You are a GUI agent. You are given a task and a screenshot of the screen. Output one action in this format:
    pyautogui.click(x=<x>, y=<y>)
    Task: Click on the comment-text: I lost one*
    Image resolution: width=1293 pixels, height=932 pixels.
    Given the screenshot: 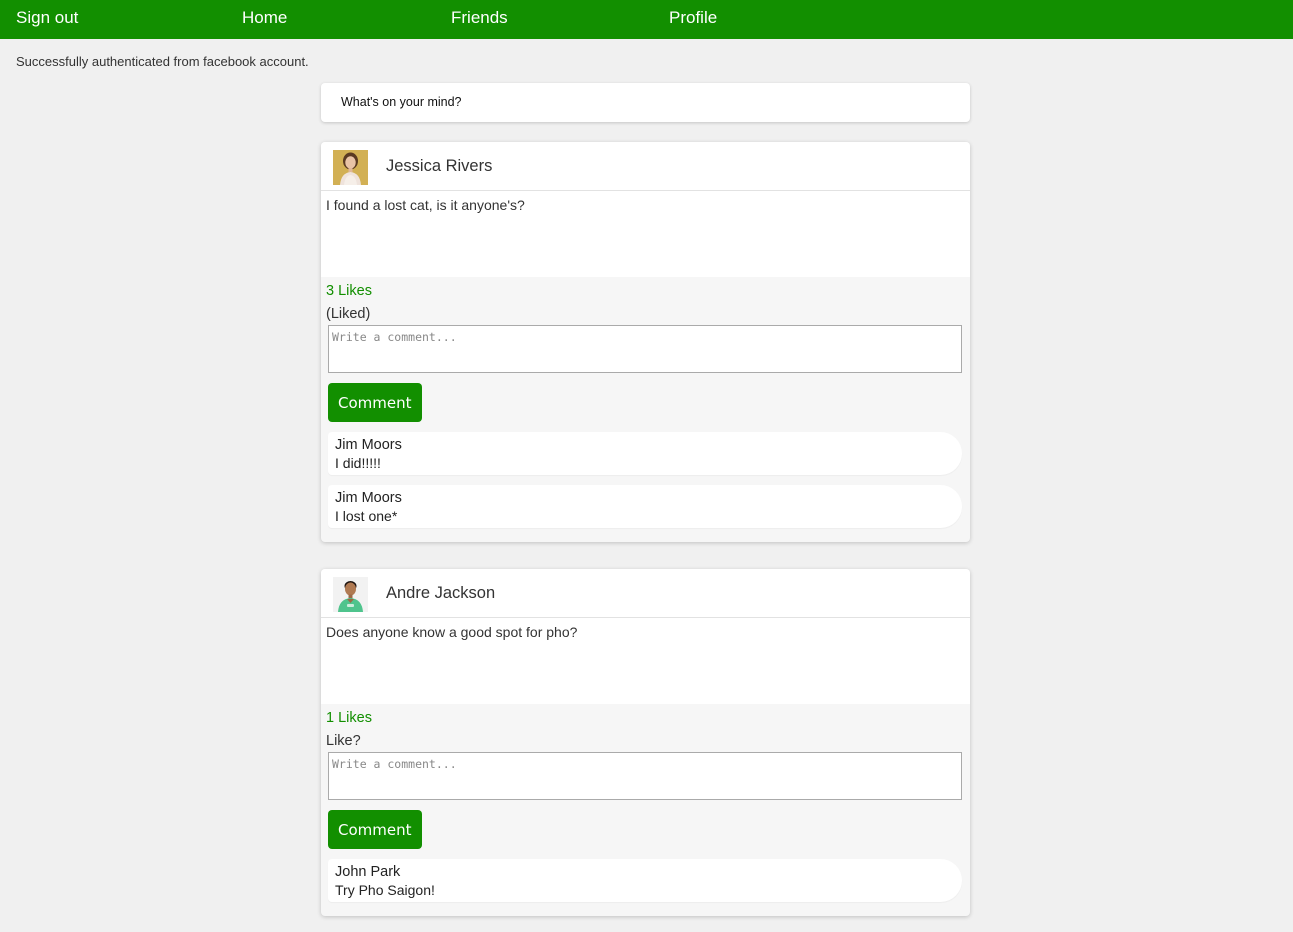 What is the action you would take?
    pyautogui.click(x=366, y=516)
    